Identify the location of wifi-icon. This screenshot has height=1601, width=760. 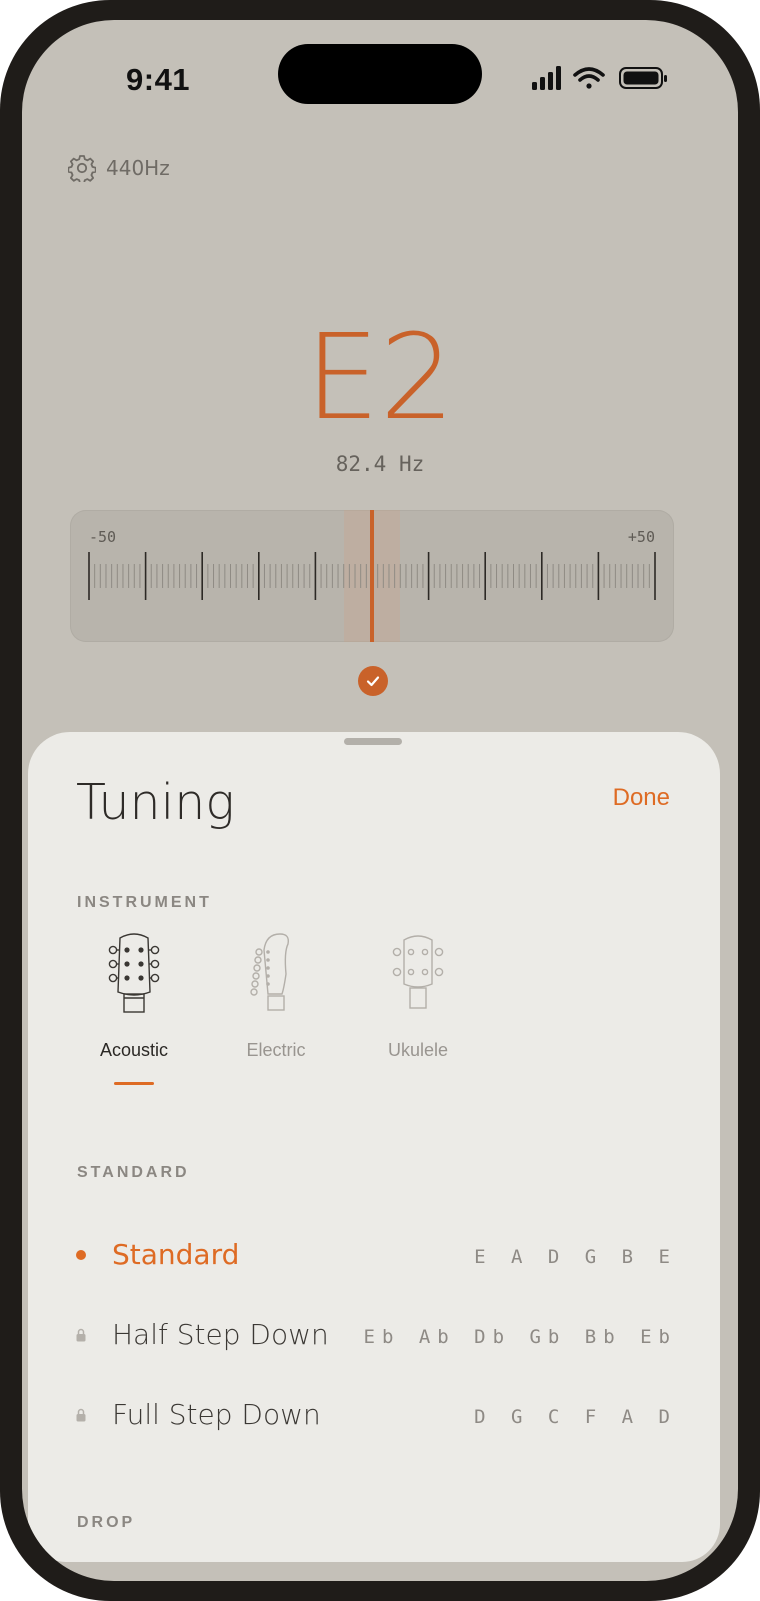
(589, 78).